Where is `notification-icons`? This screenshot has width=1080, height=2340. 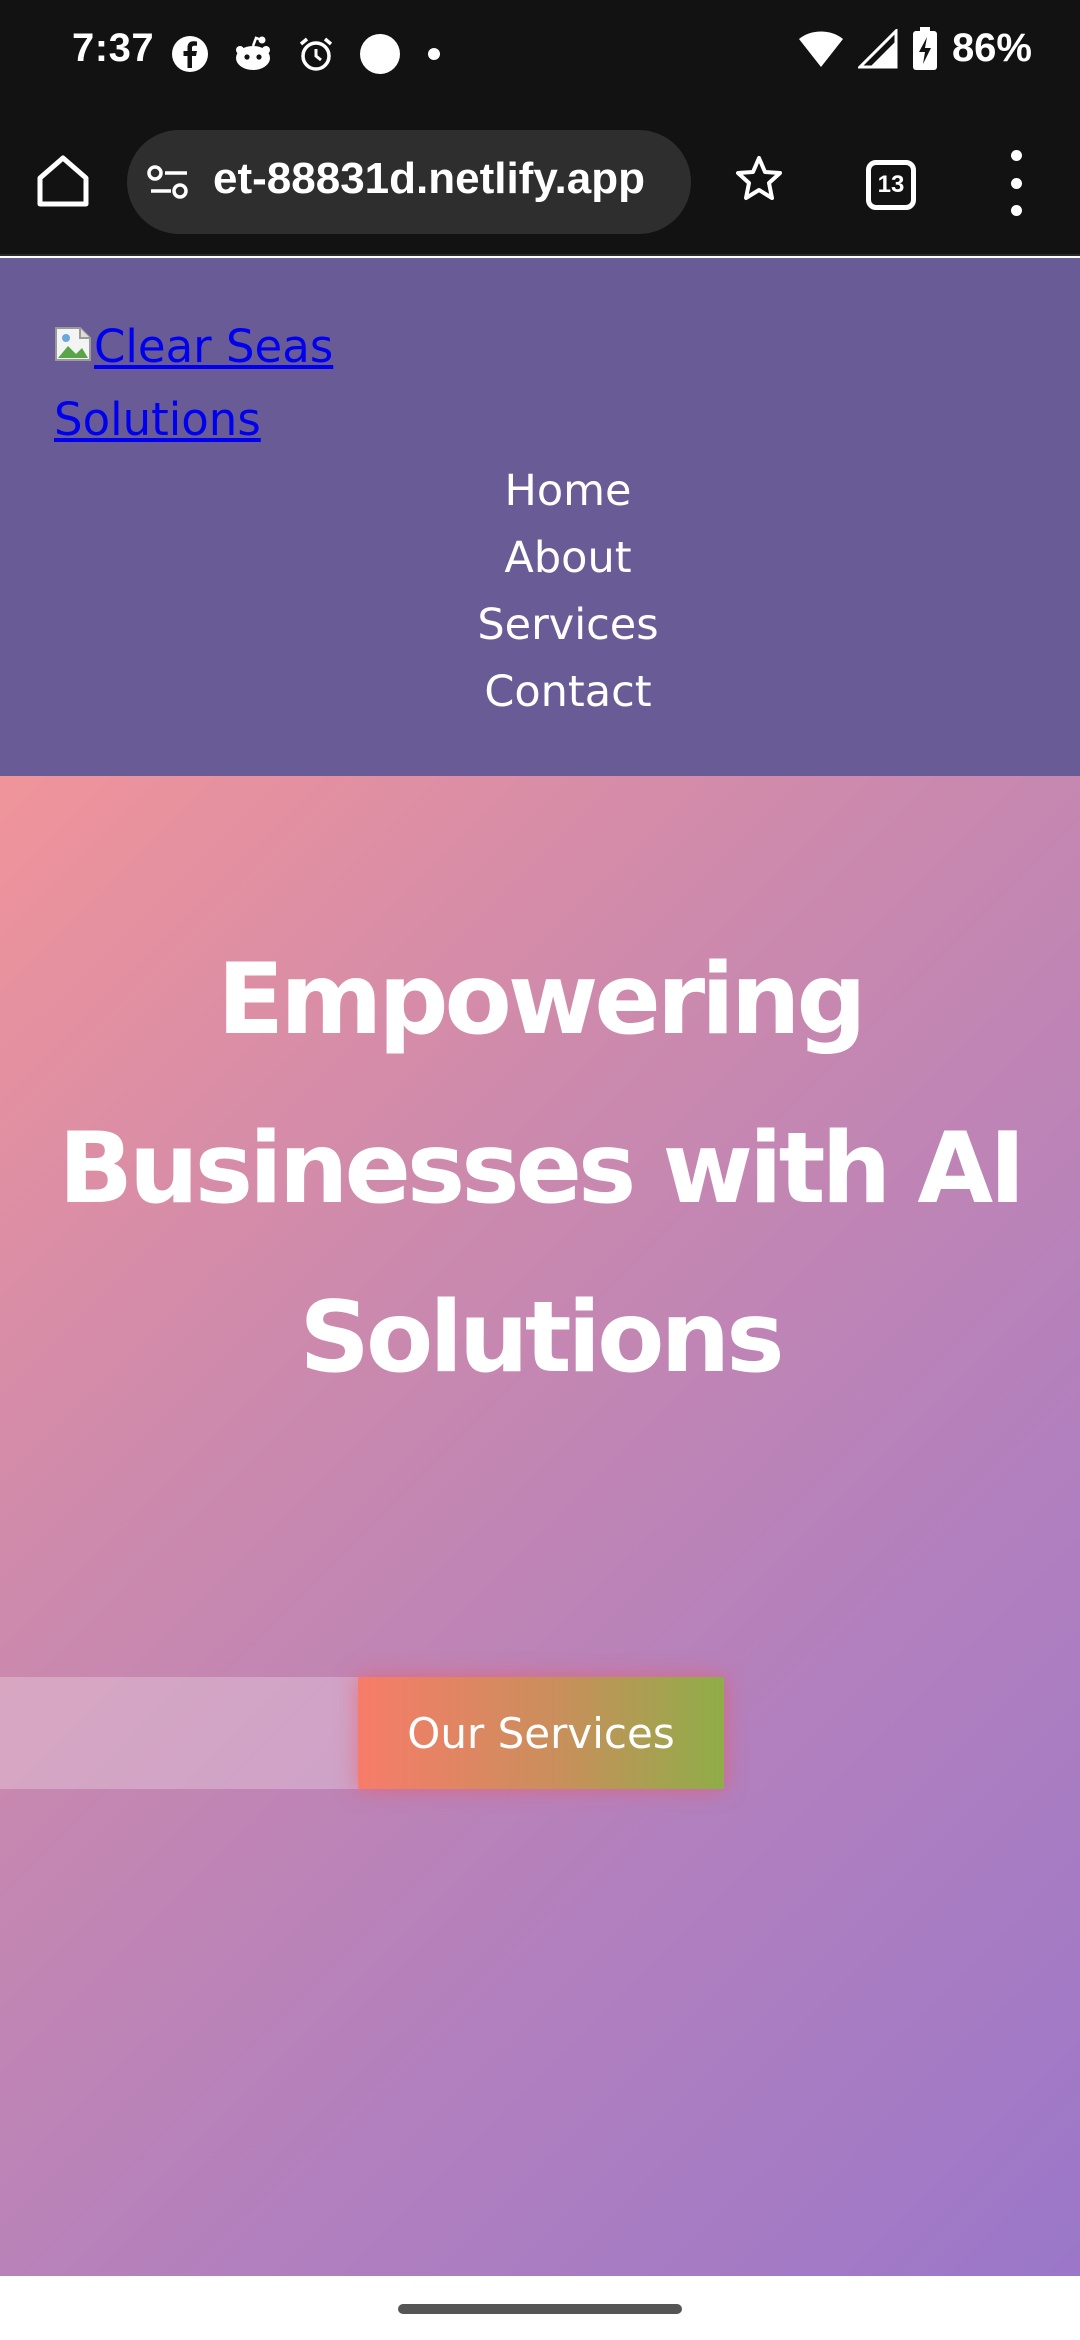
notification-icons is located at coordinates (307, 54).